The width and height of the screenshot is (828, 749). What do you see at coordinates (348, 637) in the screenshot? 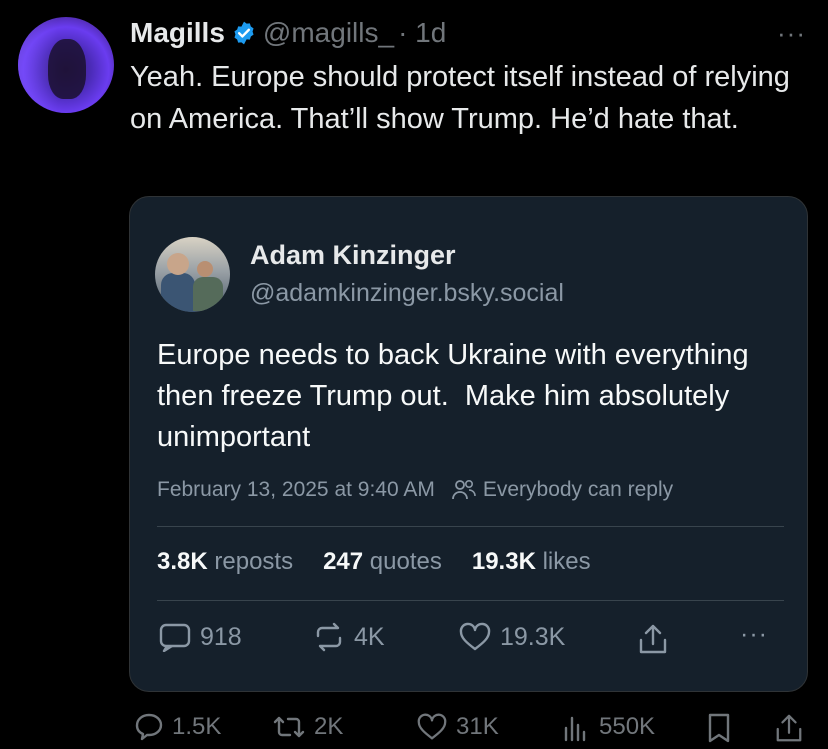
I see `quoted-repost-button: 4K` at bounding box center [348, 637].